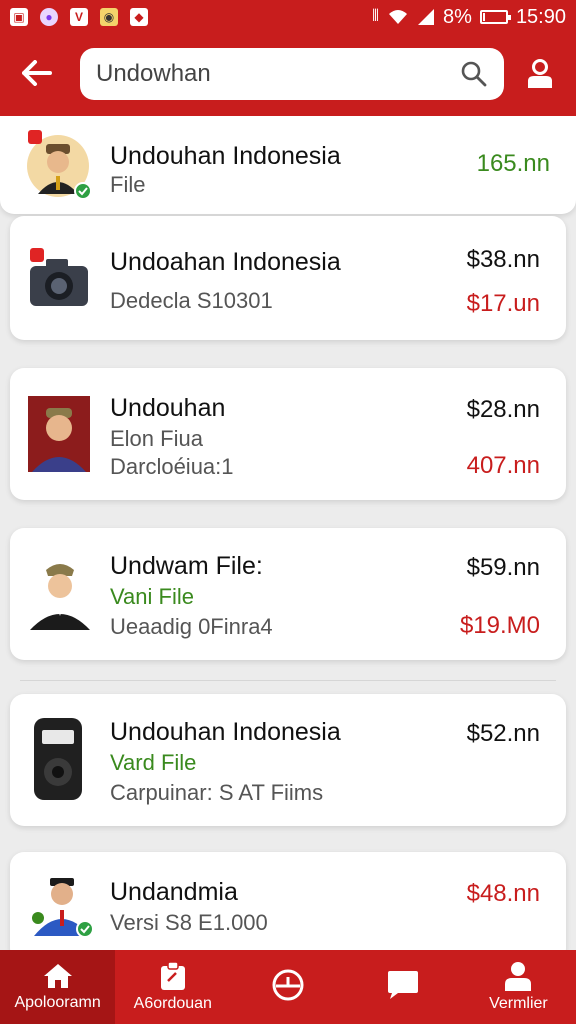 This screenshot has width=576, height=1024. Describe the element at coordinates (191, 626) in the screenshot. I see `item-detail: Ueaadig 0Finra4` at that location.